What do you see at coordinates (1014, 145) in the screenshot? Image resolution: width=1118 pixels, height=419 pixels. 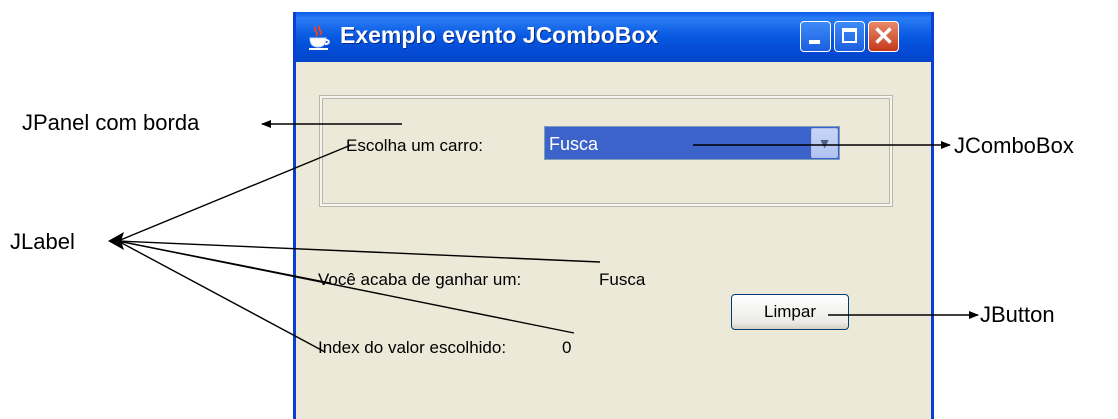 I see `annotation-combobox: JComboBox` at bounding box center [1014, 145].